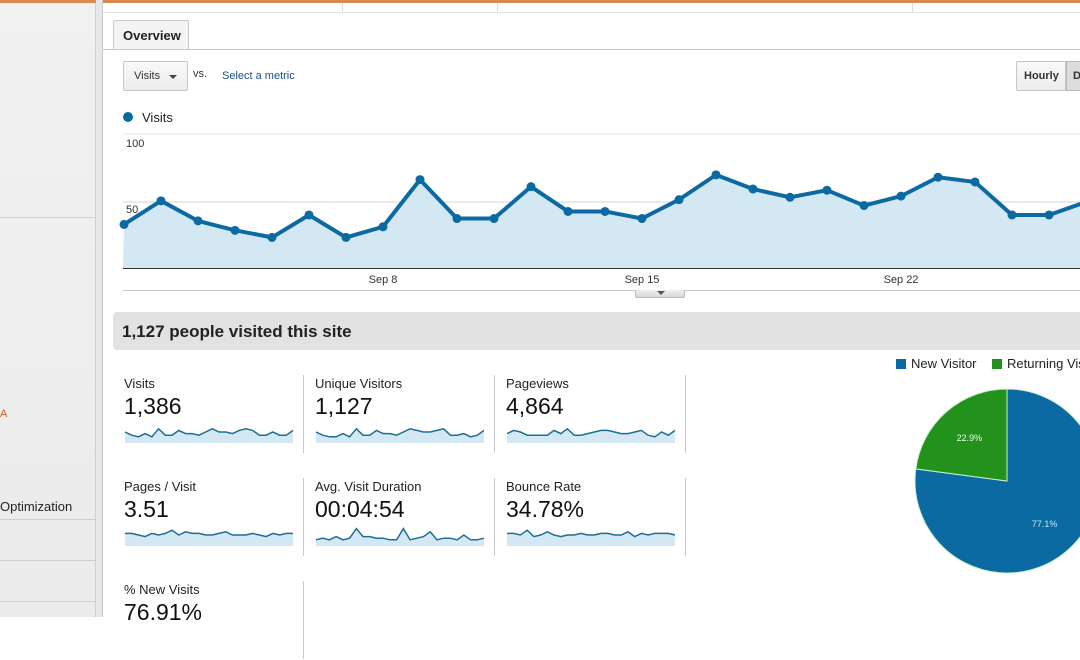 This screenshot has width=1080, height=660. Describe the element at coordinates (209, 415) in the screenshot. I see `stat-card: Visits 1,386` at that location.